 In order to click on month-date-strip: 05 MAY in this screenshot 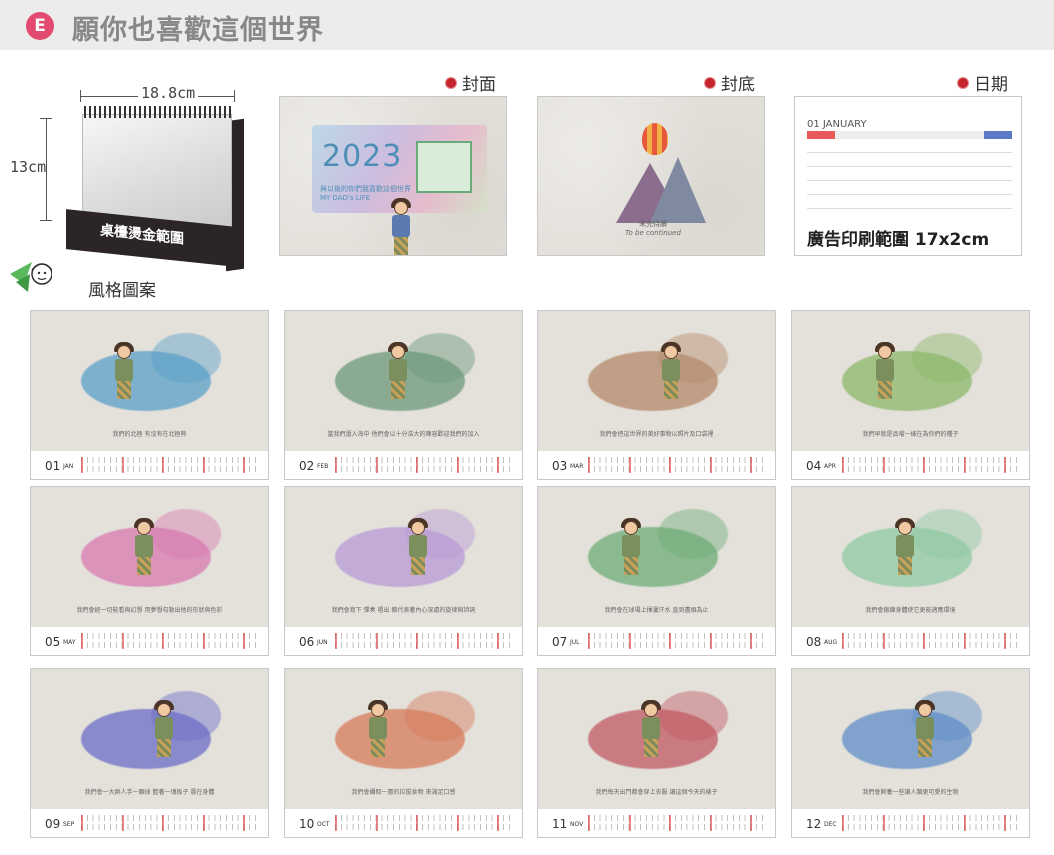, I will do `click(149, 641)`.